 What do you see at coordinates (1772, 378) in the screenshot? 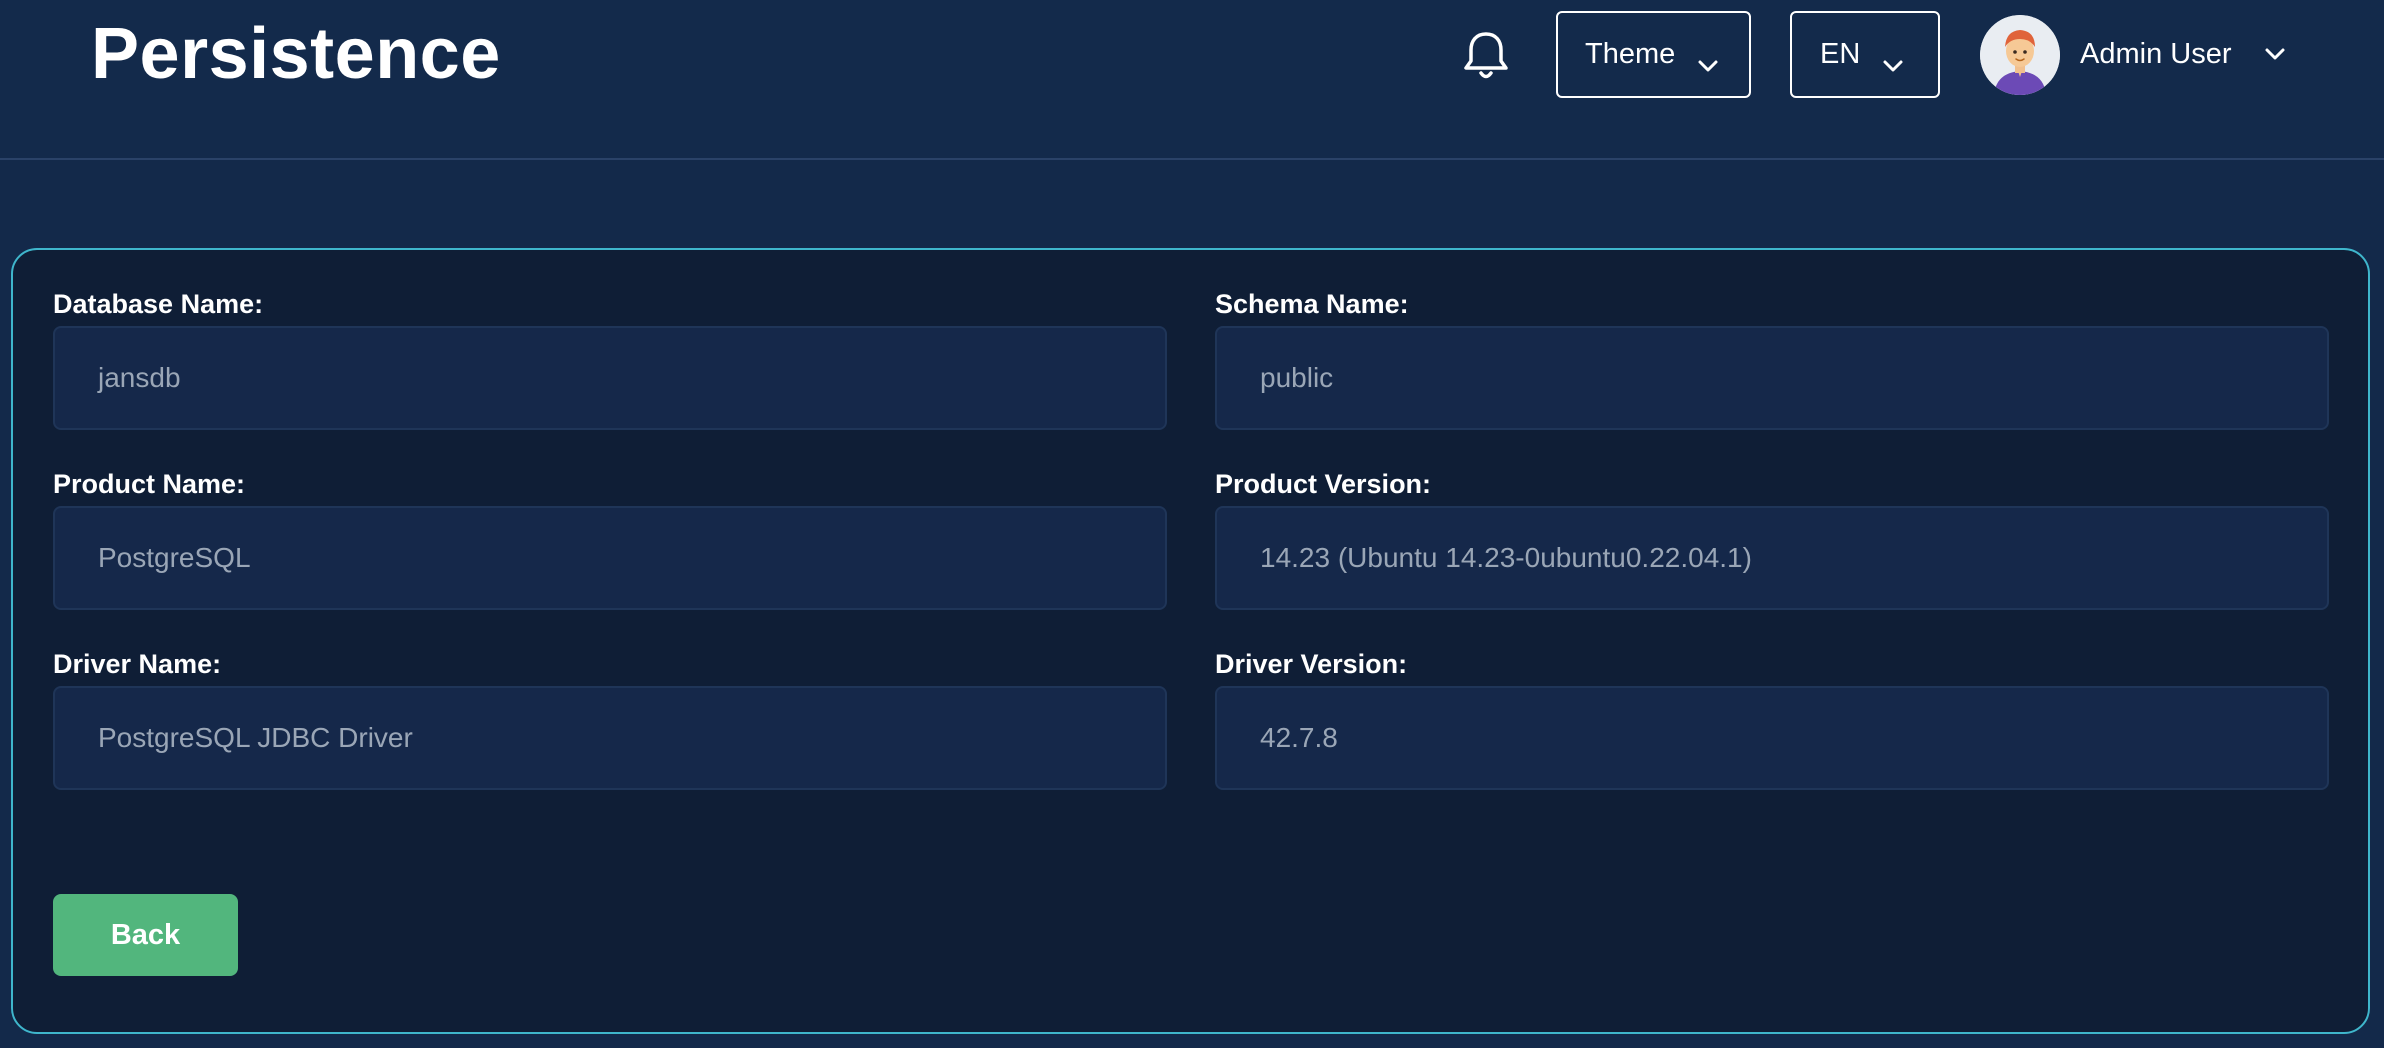
I see `schema-name-field: public` at bounding box center [1772, 378].